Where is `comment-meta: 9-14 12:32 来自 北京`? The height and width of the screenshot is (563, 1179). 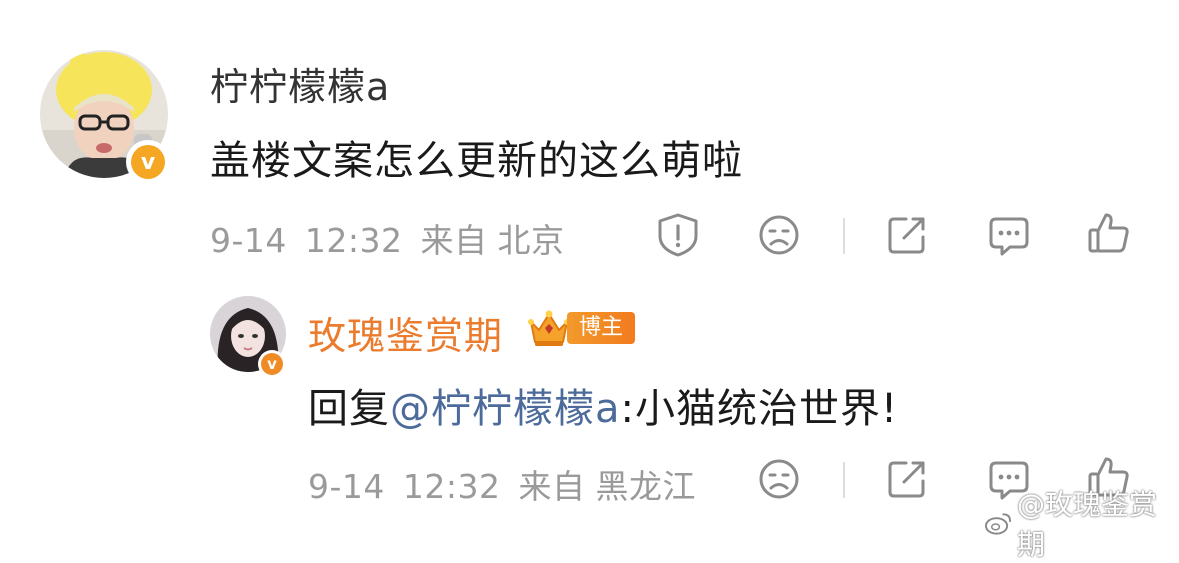
comment-meta: 9-14 12:32 来自 北京 is located at coordinates (396, 238).